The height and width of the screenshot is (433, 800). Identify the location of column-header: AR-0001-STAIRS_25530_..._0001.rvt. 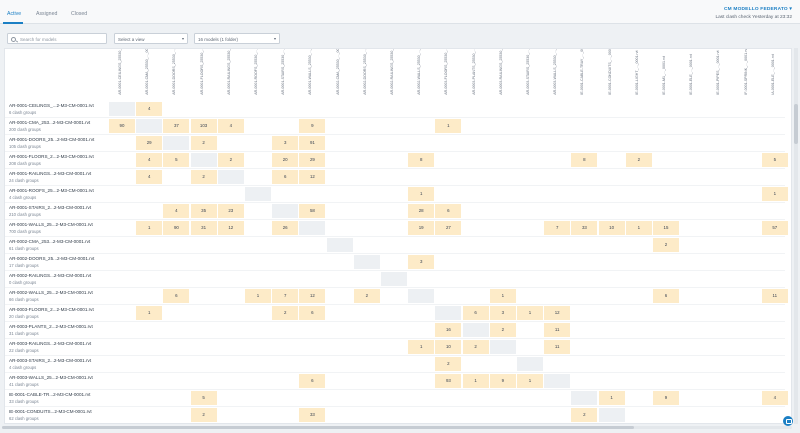
(284, 72).